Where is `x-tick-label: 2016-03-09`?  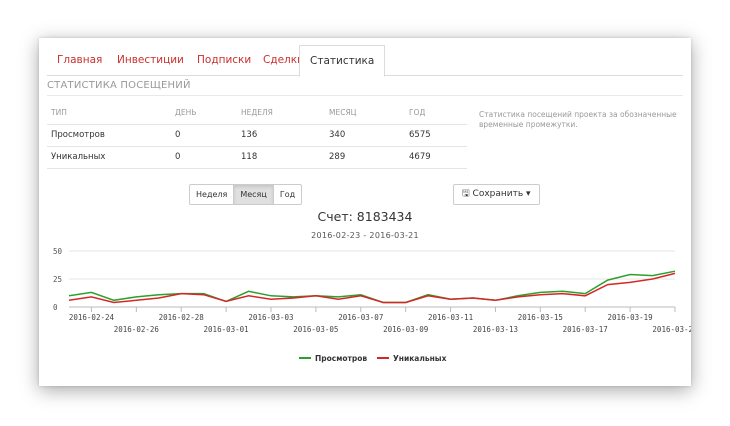 x-tick-label: 2016-03-09 is located at coordinates (405, 329).